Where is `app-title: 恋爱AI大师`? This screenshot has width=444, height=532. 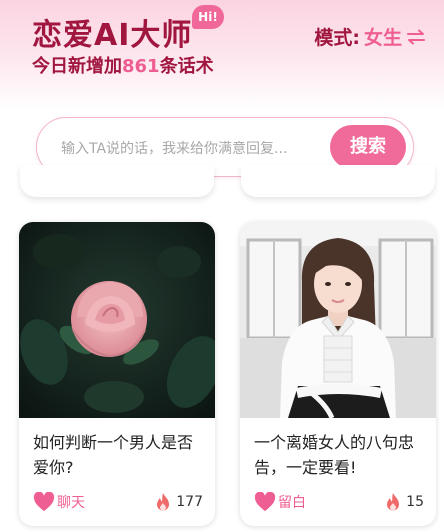
app-title: 恋爱AI大师 is located at coordinates (112, 35).